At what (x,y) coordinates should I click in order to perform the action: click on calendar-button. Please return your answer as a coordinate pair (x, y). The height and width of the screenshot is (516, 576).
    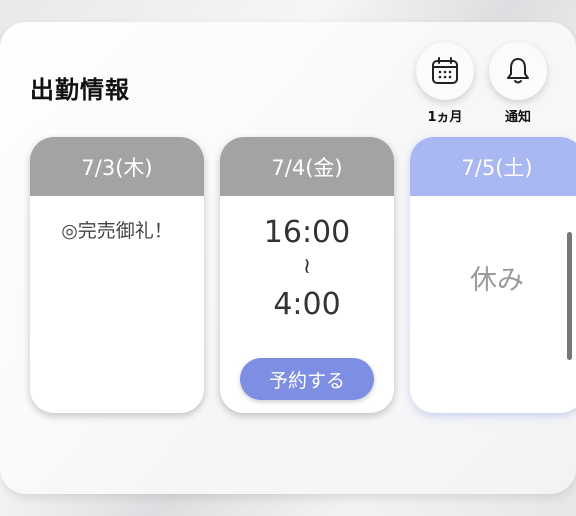
    Looking at the image, I should click on (445, 71).